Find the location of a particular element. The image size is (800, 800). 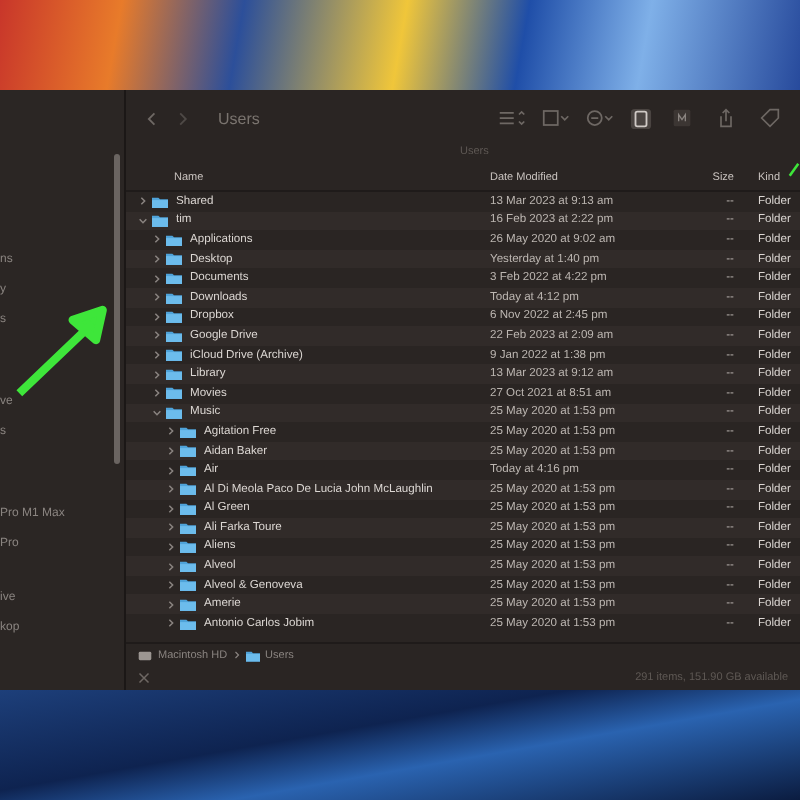

preview-panel-icon is located at coordinates (641, 118).